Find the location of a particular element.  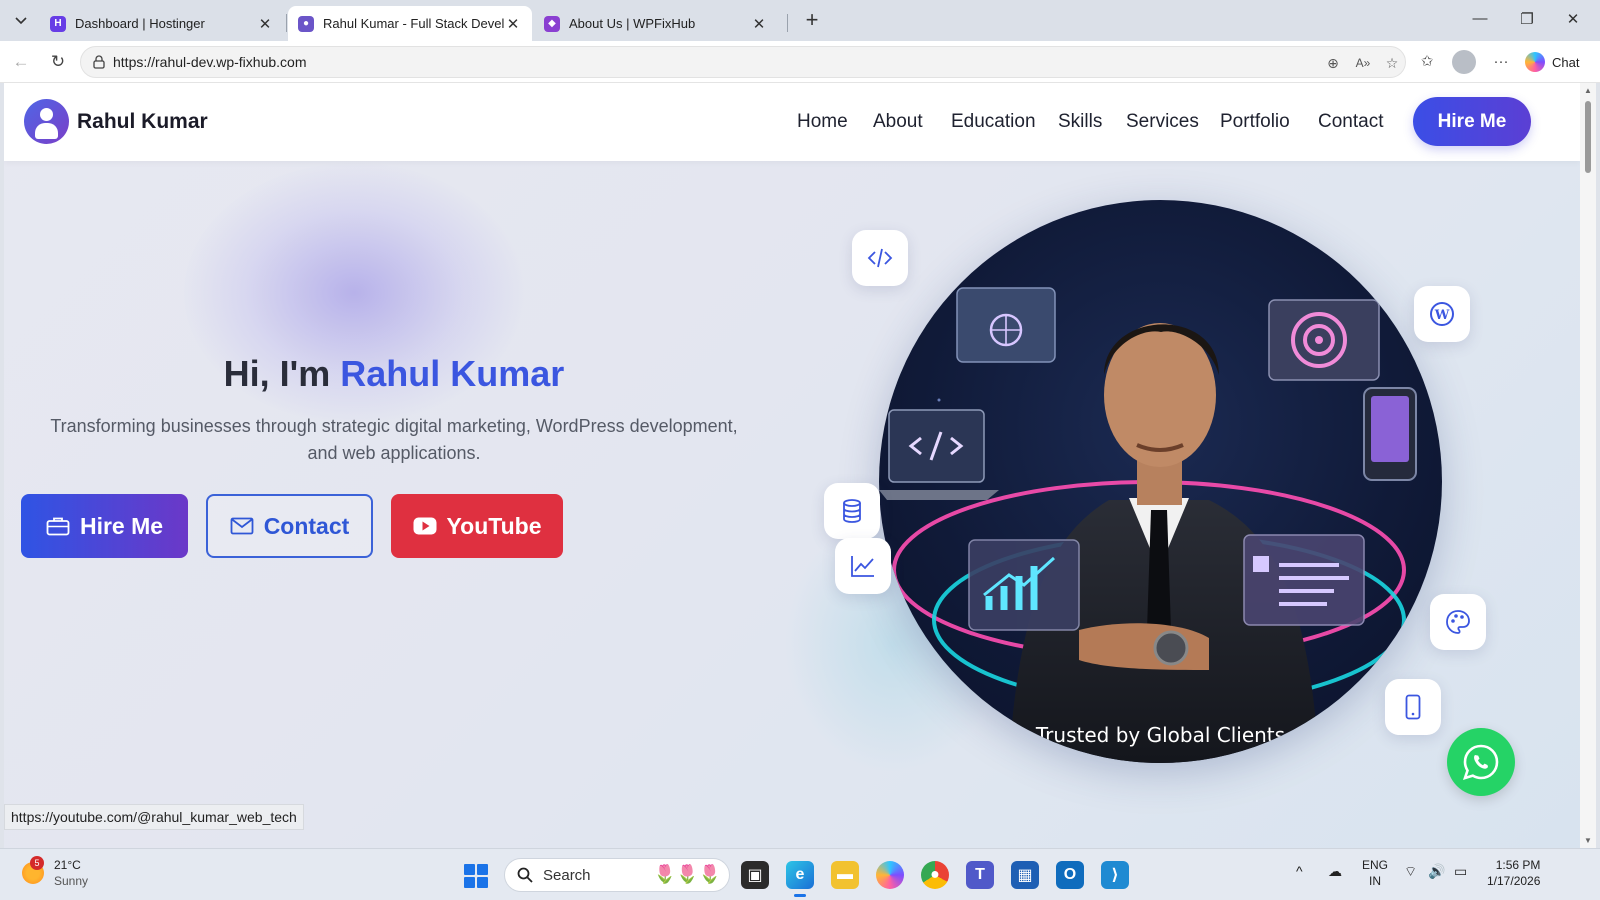

brand-logo: Rahul Kumar is located at coordinates (116, 121).